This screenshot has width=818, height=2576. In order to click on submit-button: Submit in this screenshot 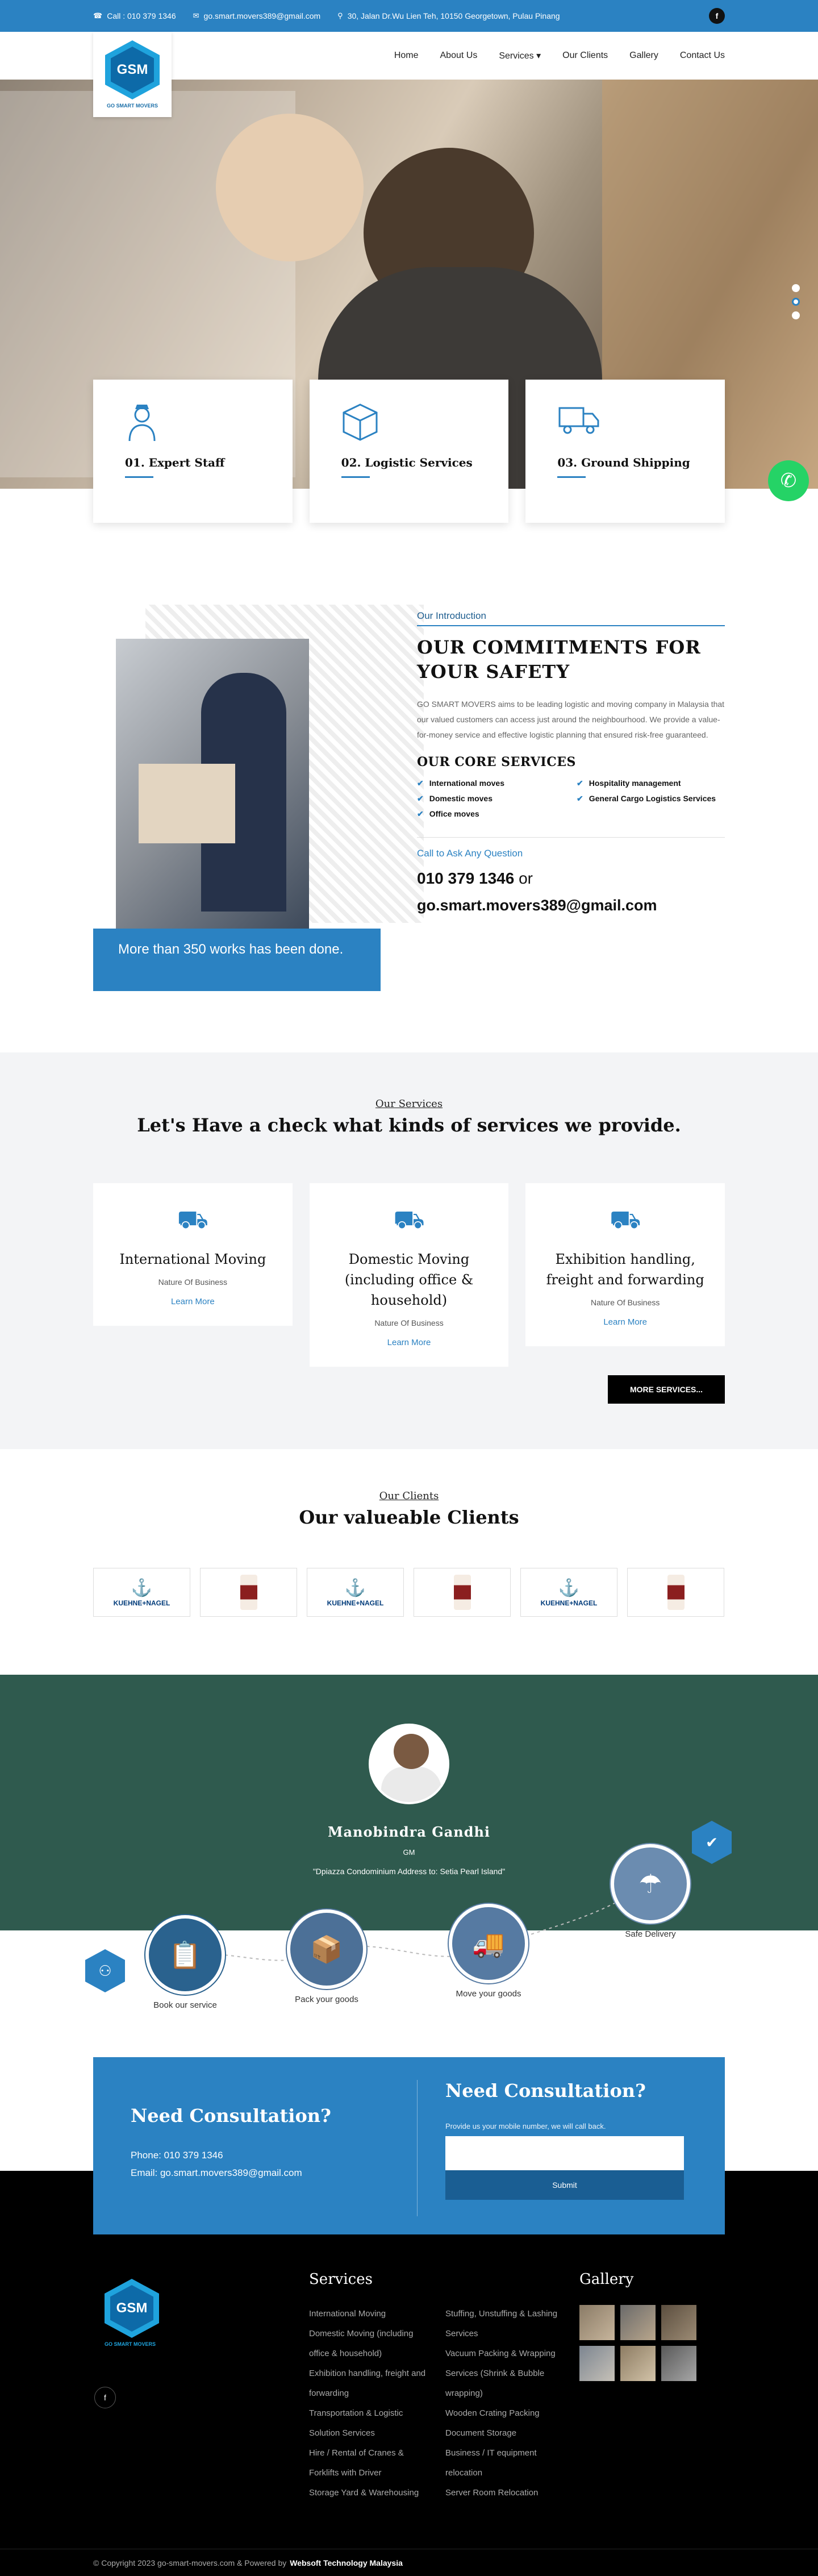, I will do `click(564, 2185)`.